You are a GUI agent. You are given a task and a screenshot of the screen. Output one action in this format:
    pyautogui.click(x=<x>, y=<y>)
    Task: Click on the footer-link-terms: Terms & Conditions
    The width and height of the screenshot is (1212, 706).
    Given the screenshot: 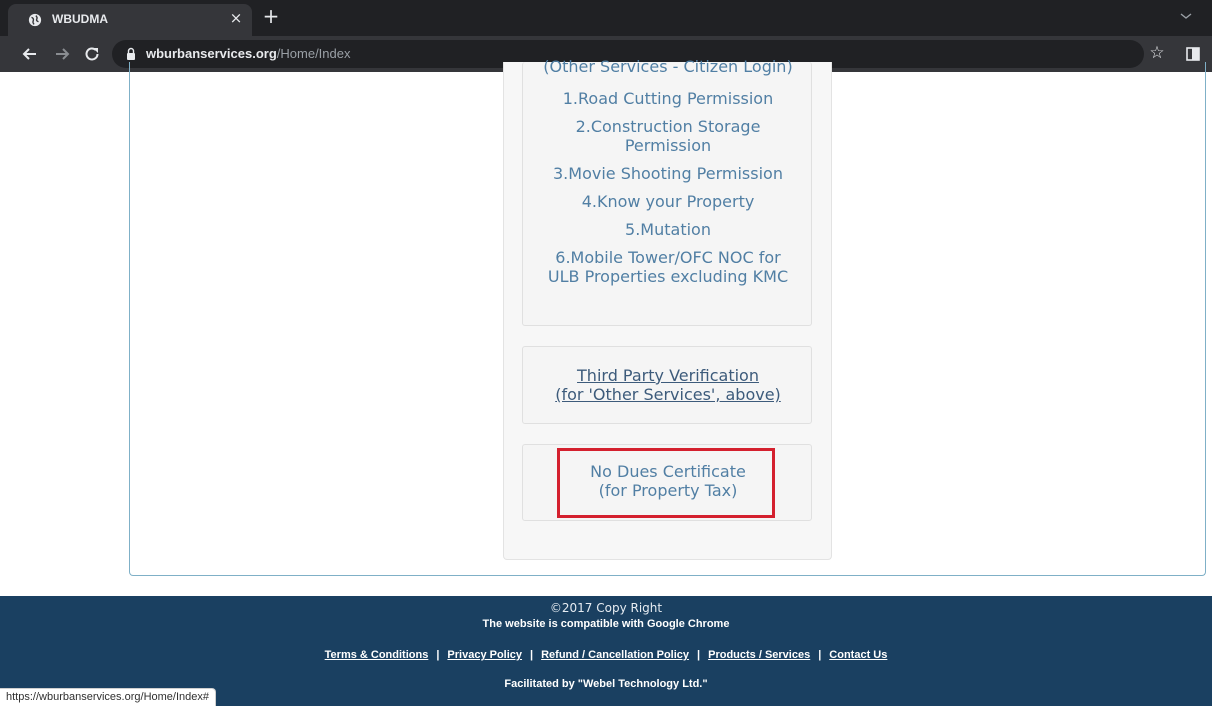 What is the action you would take?
    pyautogui.click(x=377, y=655)
    